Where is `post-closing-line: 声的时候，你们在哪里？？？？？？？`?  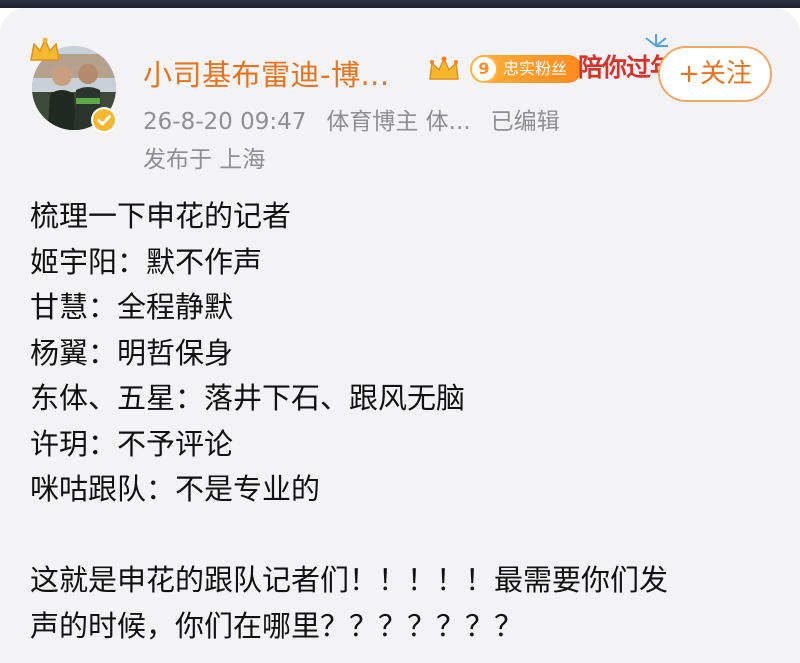 post-closing-line: 声的时候，你们在哪里？？？？？？？ is located at coordinates (277, 625).